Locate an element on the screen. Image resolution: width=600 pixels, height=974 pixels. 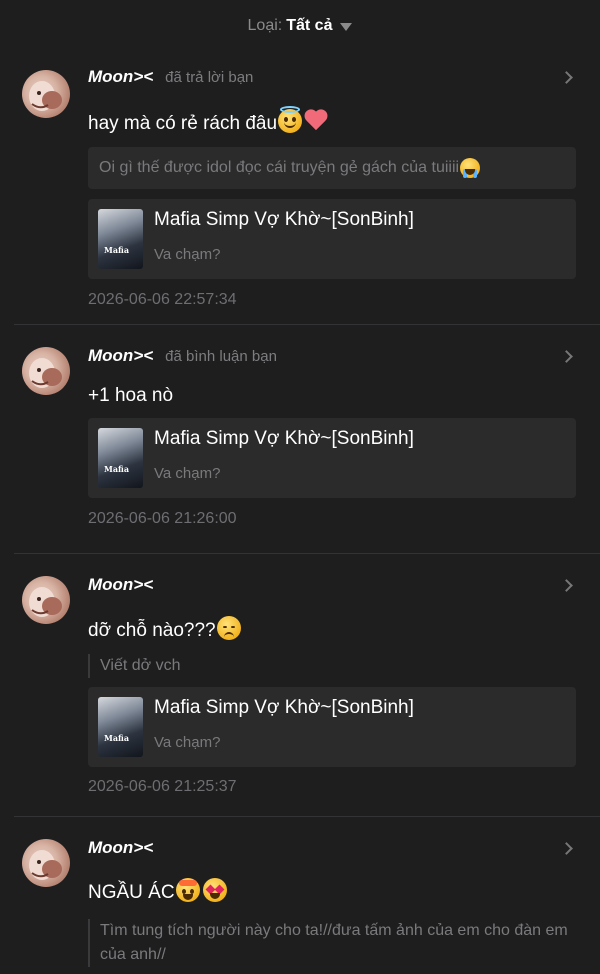
comment-text: NGẦU ÁC is located at coordinates (157, 891).